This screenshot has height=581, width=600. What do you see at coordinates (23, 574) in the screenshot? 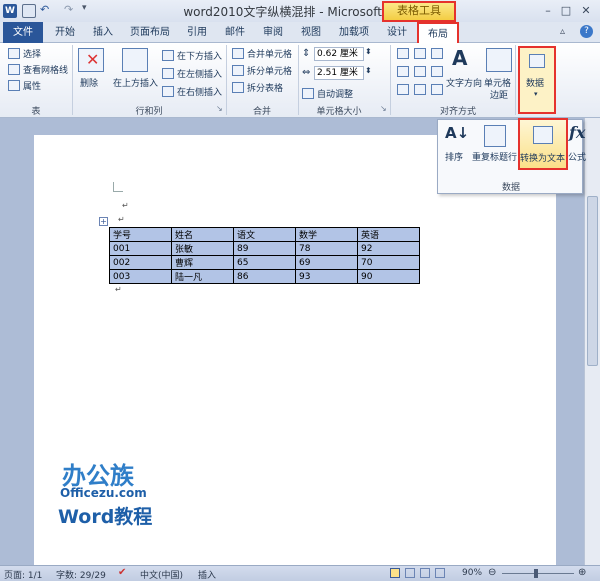
I see `page-count: 页面: 1/1` at bounding box center [23, 574].